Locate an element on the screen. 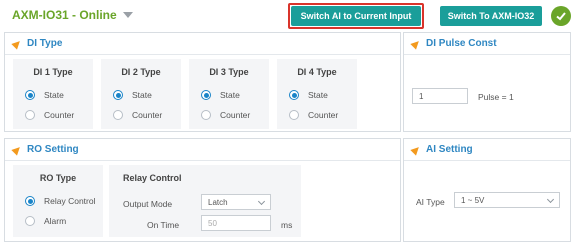 The image size is (571, 243). ai-setting-header: AI Setting is located at coordinates (487, 150).